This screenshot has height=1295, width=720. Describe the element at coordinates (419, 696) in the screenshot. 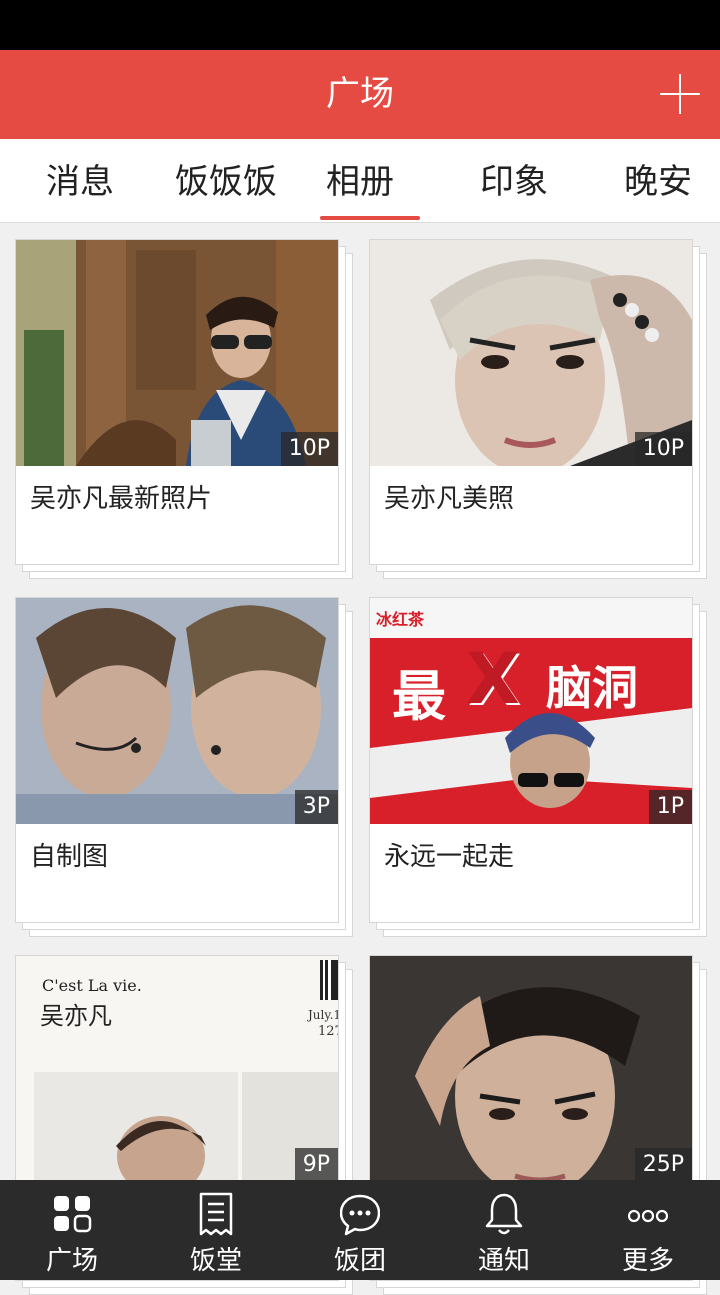

I see `ad-text-left: 最` at that location.